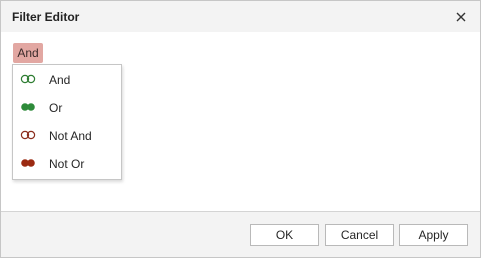 The image size is (481, 258). I want to click on not-or-dots-icon, so click(28, 163).